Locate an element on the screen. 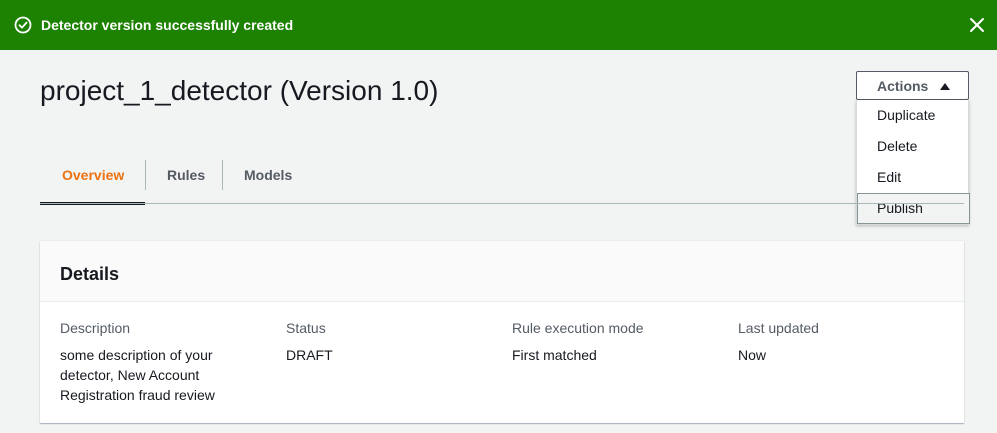  actions-button-label: Actions is located at coordinates (903, 86).